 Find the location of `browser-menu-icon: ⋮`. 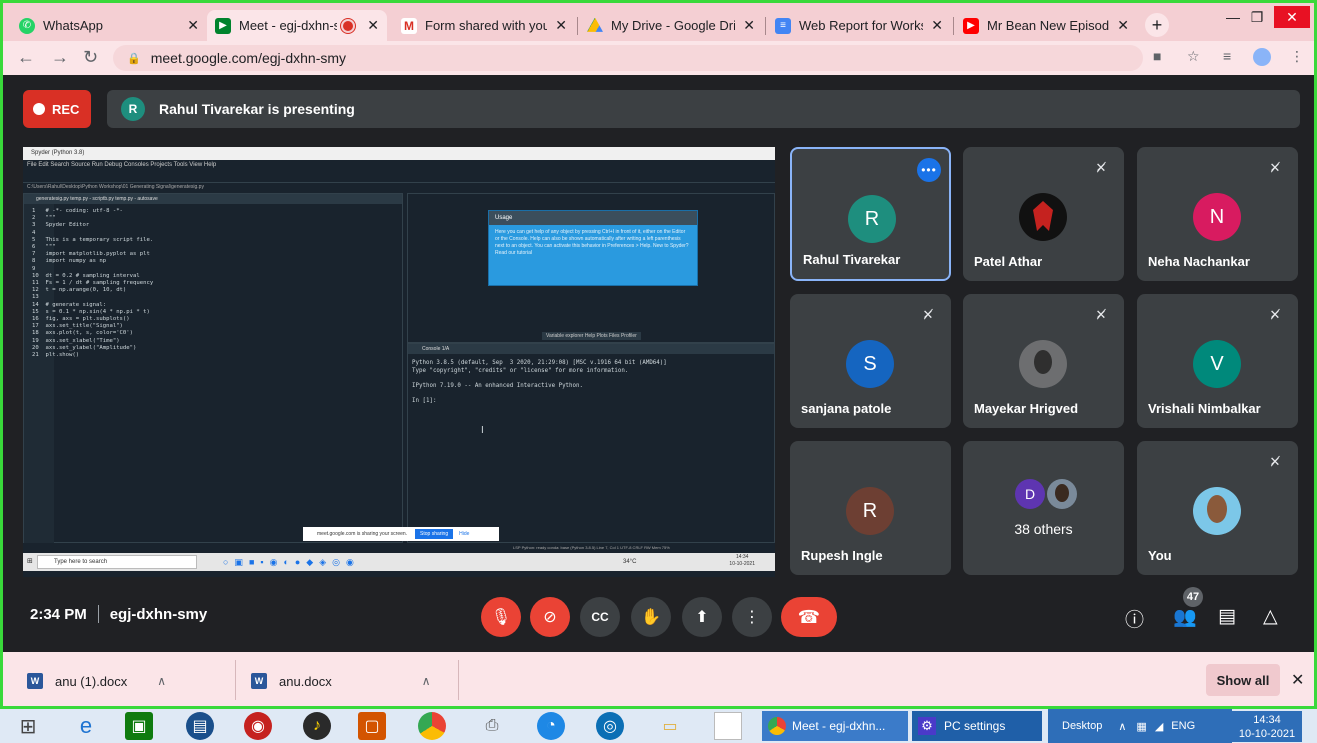

browser-menu-icon: ⋮ is located at coordinates (1297, 56).